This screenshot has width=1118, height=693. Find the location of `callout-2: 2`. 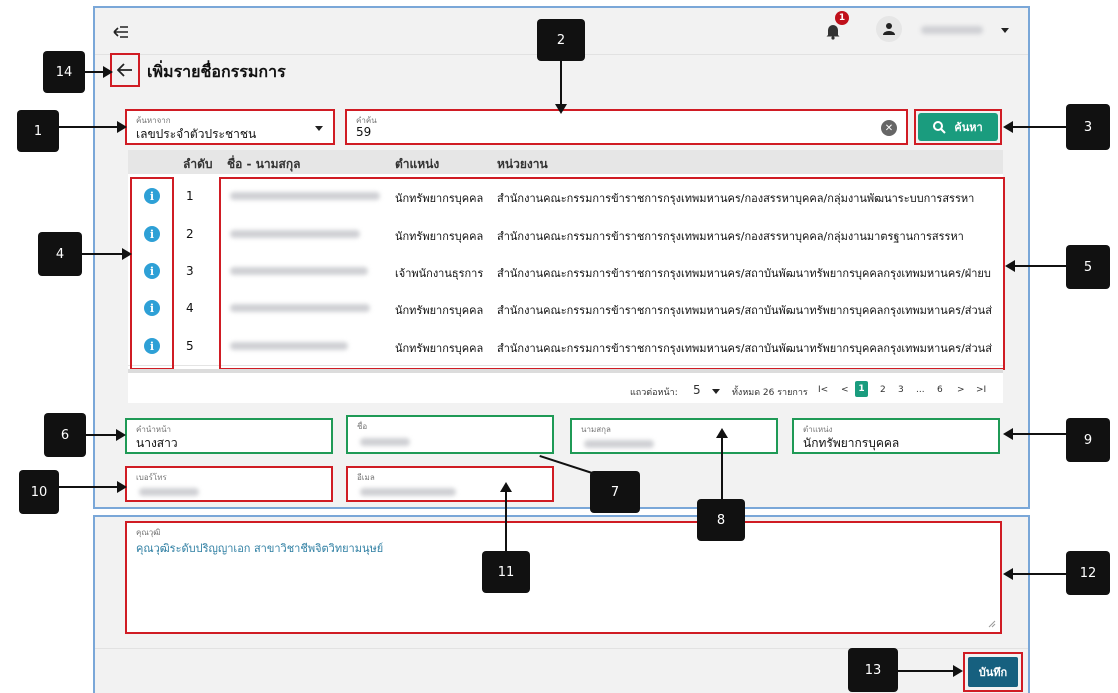

callout-2: 2 is located at coordinates (561, 40).